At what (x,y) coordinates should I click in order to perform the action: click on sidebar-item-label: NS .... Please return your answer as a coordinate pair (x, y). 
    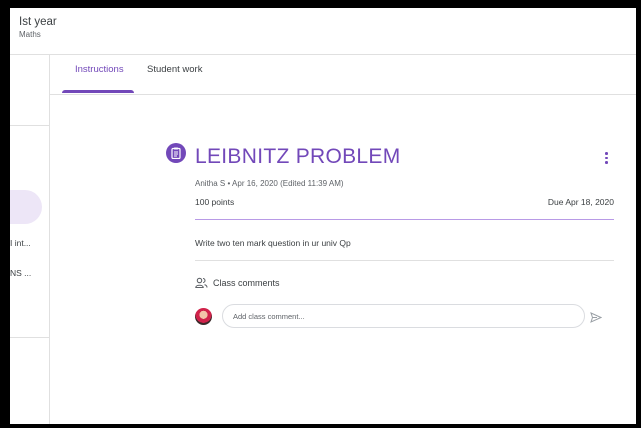
    Looking at the image, I should click on (20, 273).